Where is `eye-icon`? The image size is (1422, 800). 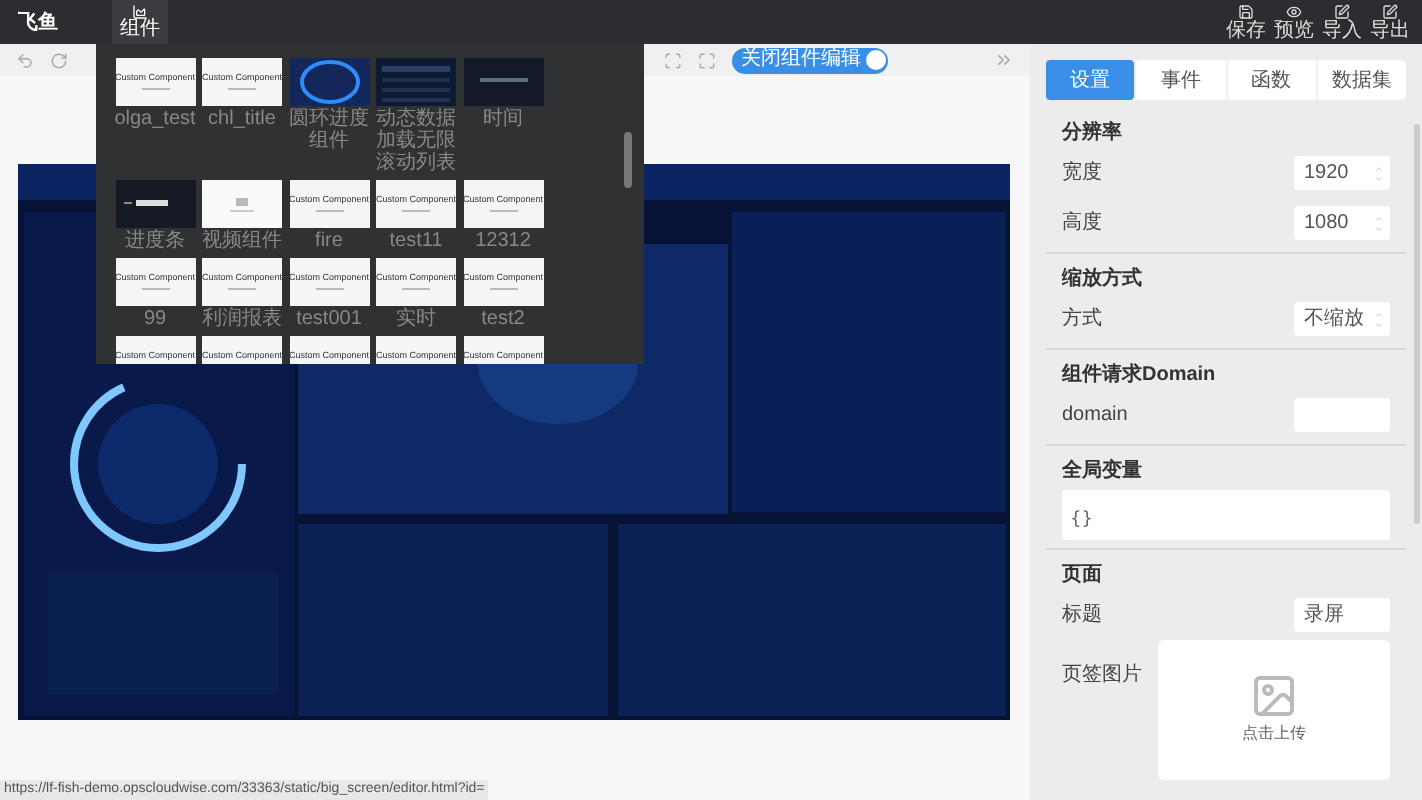
eye-icon is located at coordinates (1294, 11).